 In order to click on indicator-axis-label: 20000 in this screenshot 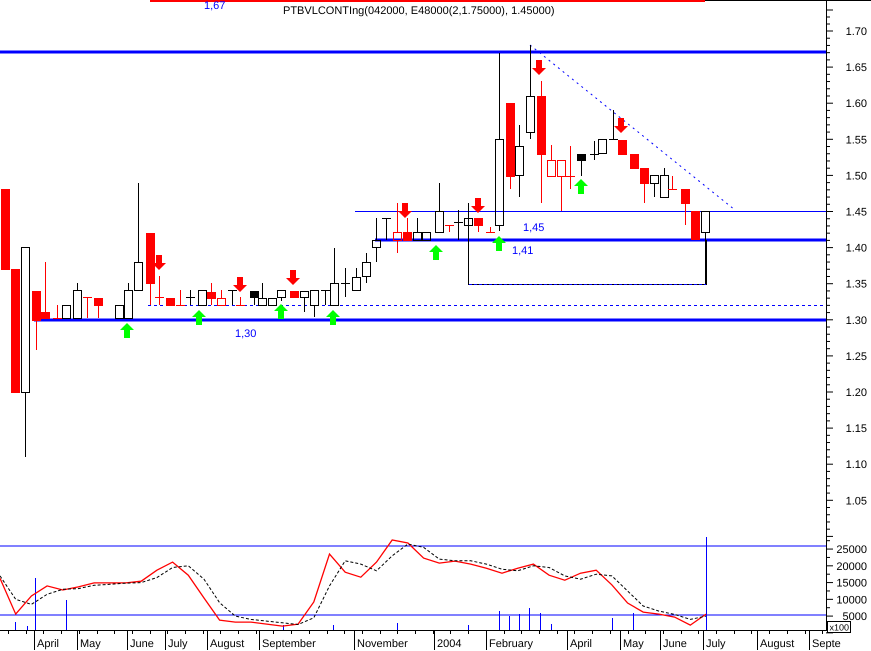, I will do `click(851, 566)`.